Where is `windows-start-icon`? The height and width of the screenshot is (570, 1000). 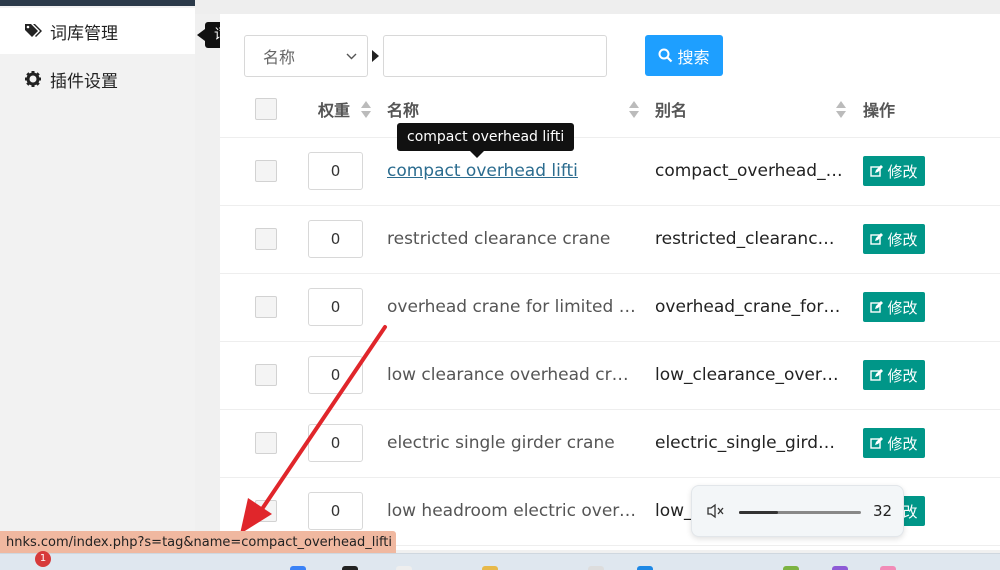 windows-start-icon is located at coordinates (298, 568).